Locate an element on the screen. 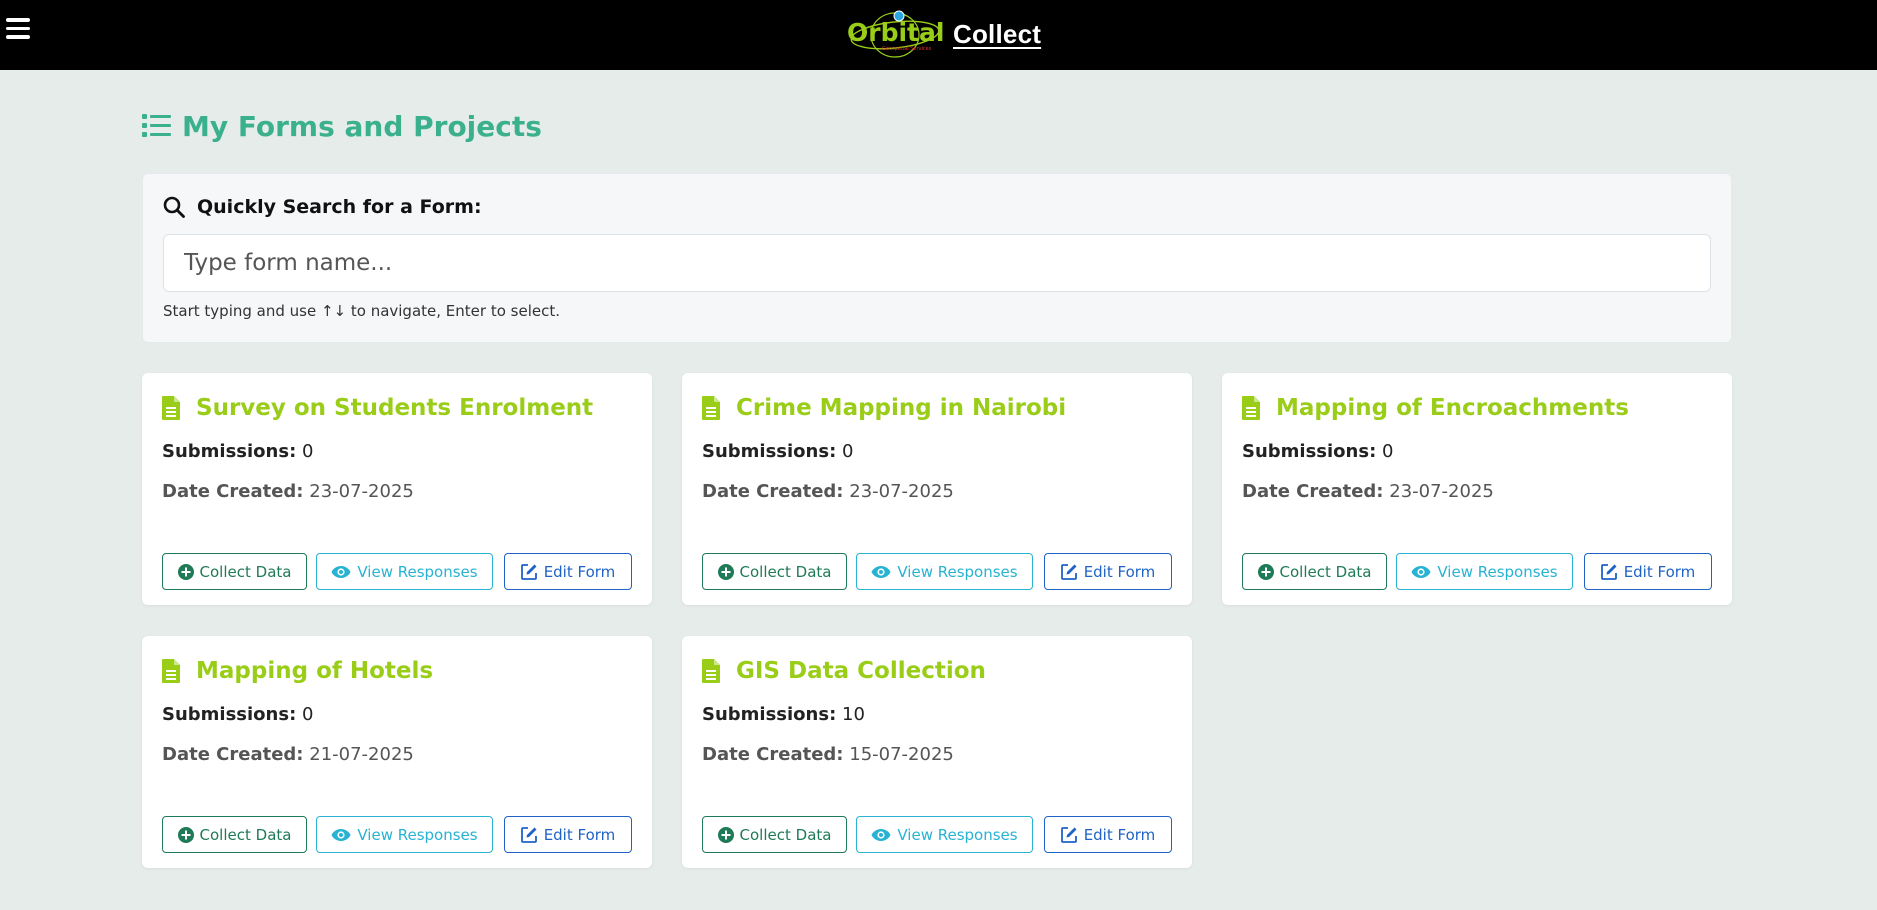 The width and height of the screenshot is (1877, 910). top-navbar: Orbital Geospatial Services Collect is located at coordinates (938, 35).